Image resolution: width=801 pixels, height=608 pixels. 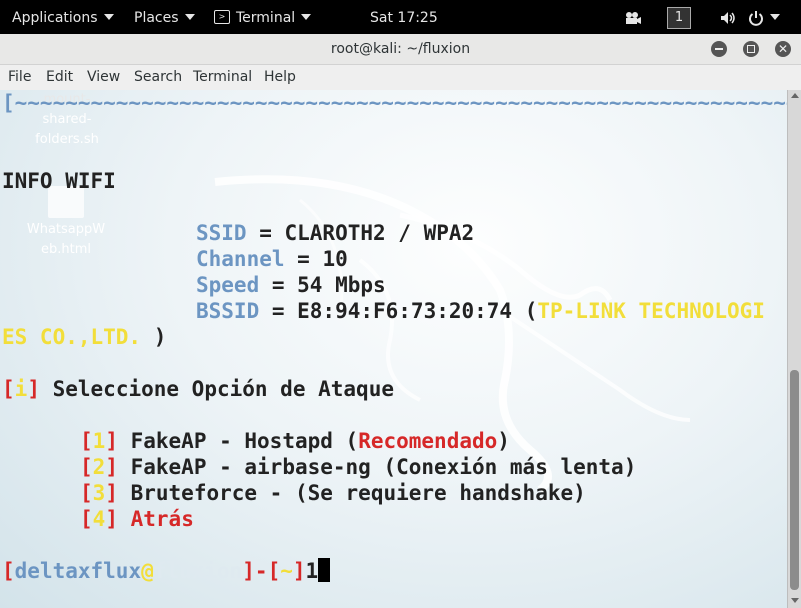 What do you see at coordinates (795, 600) in the screenshot?
I see `scroll-down-icon` at bounding box center [795, 600].